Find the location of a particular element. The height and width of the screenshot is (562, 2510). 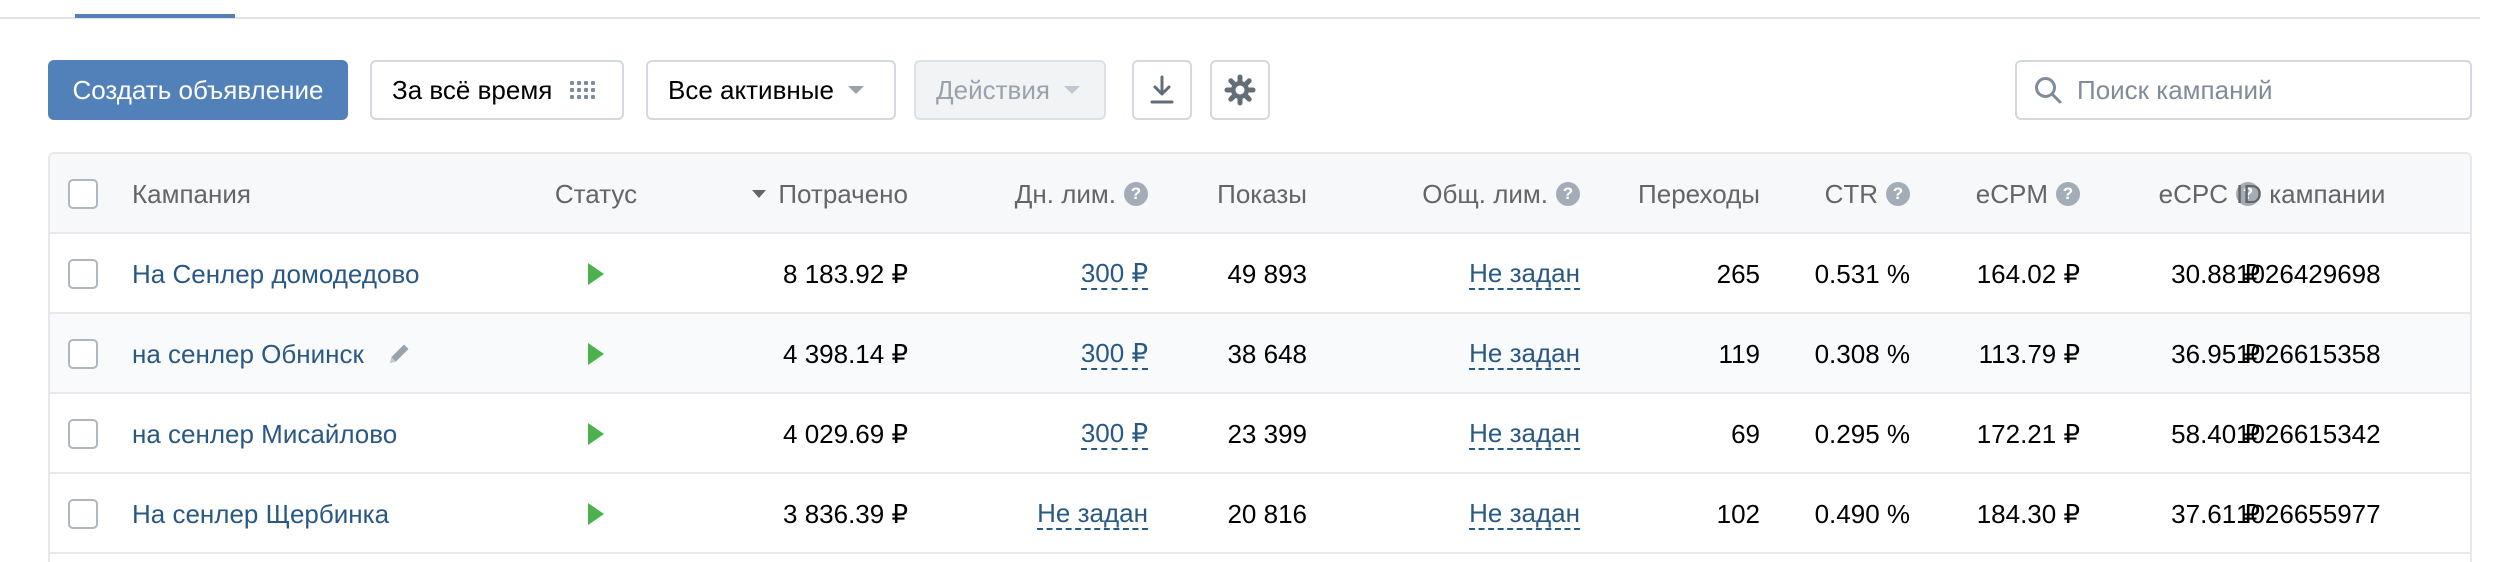

column-header-day-limit: Дн. лим. ? is located at coordinates (1039, 194).